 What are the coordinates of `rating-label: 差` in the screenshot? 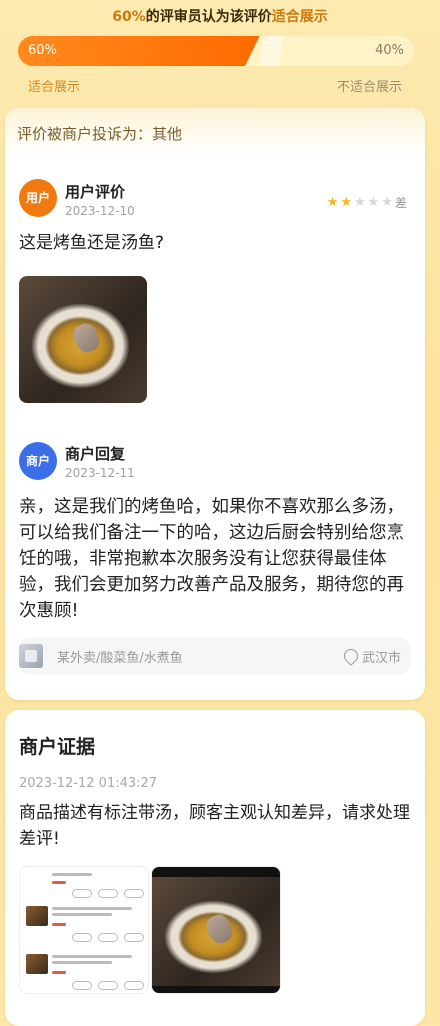 It's located at (400, 203).